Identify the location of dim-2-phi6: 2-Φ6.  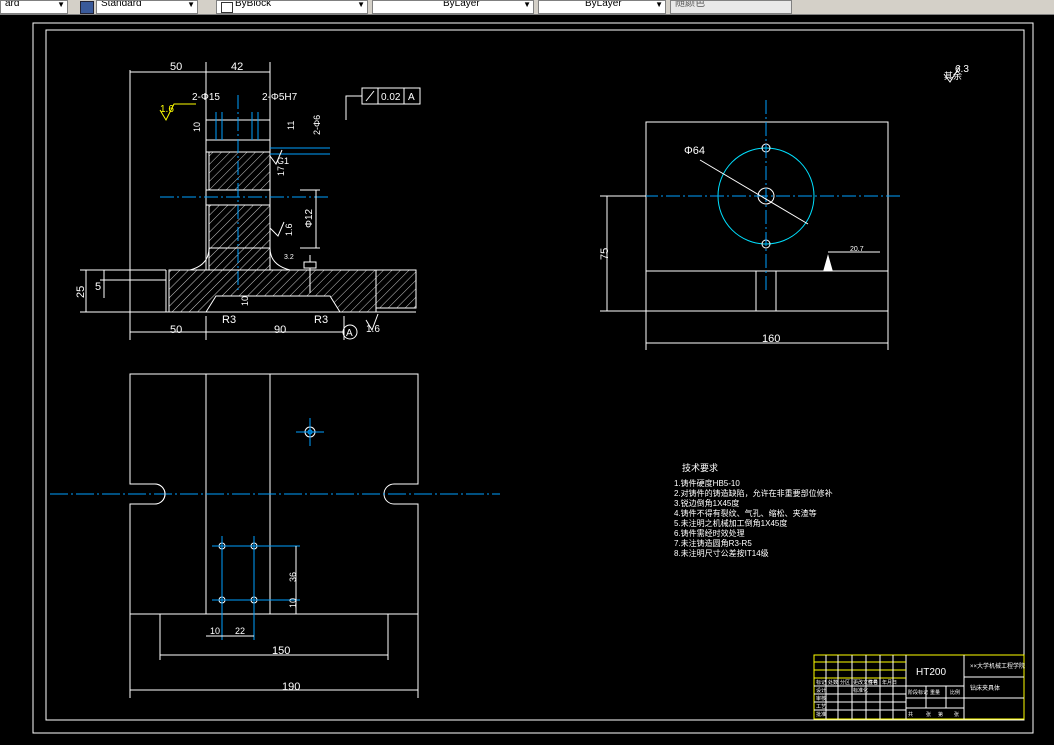
(317, 125).